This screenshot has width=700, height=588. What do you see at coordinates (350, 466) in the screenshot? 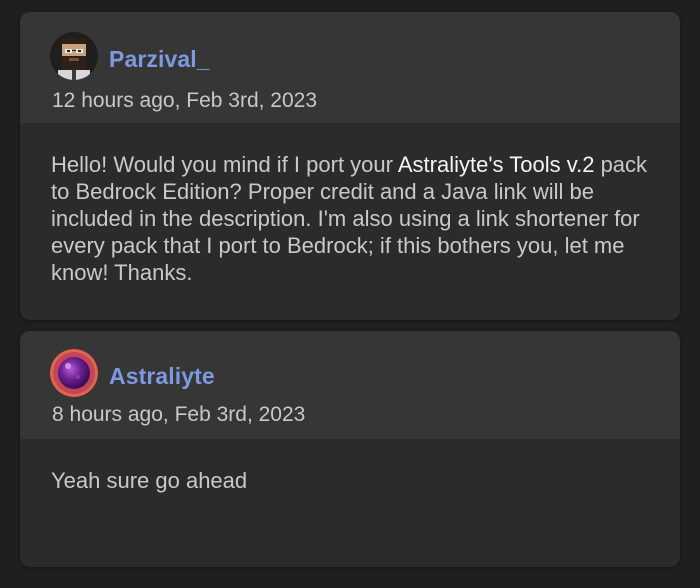
I see `comment-body: Yeah sure go ahead` at bounding box center [350, 466].